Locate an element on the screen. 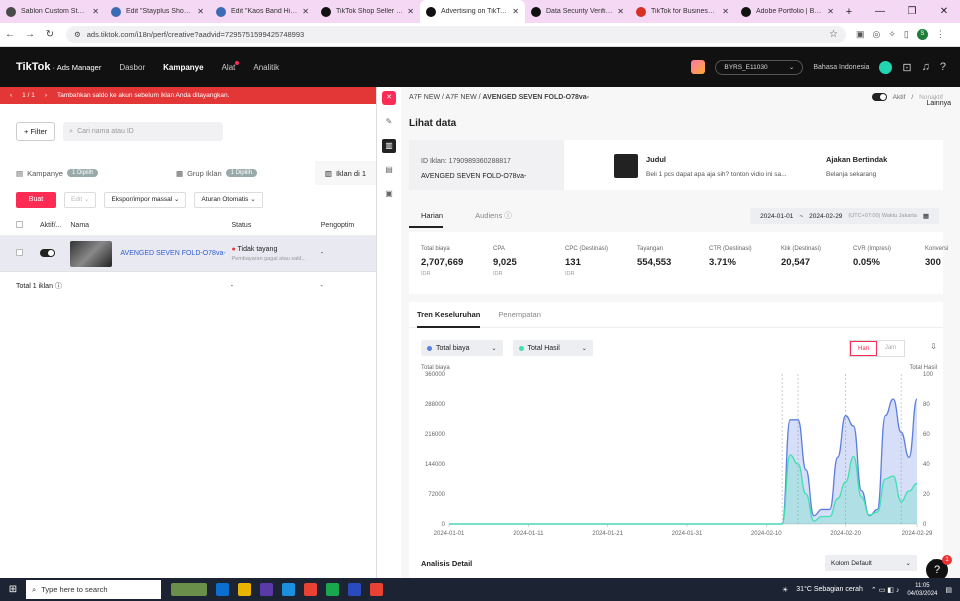  create-button: Buat is located at coordinates (36, 200).